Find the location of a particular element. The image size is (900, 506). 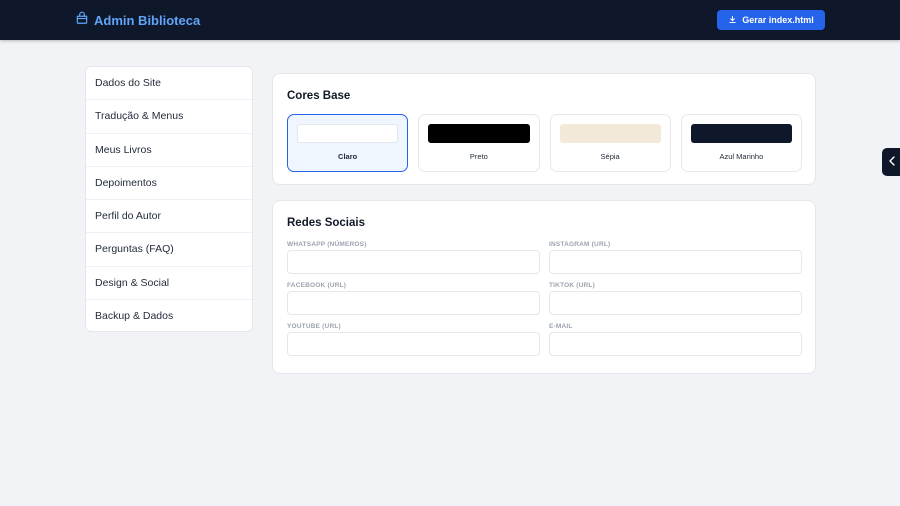

app-title: Admin Biblioteca is located at coordinates (147, 20).